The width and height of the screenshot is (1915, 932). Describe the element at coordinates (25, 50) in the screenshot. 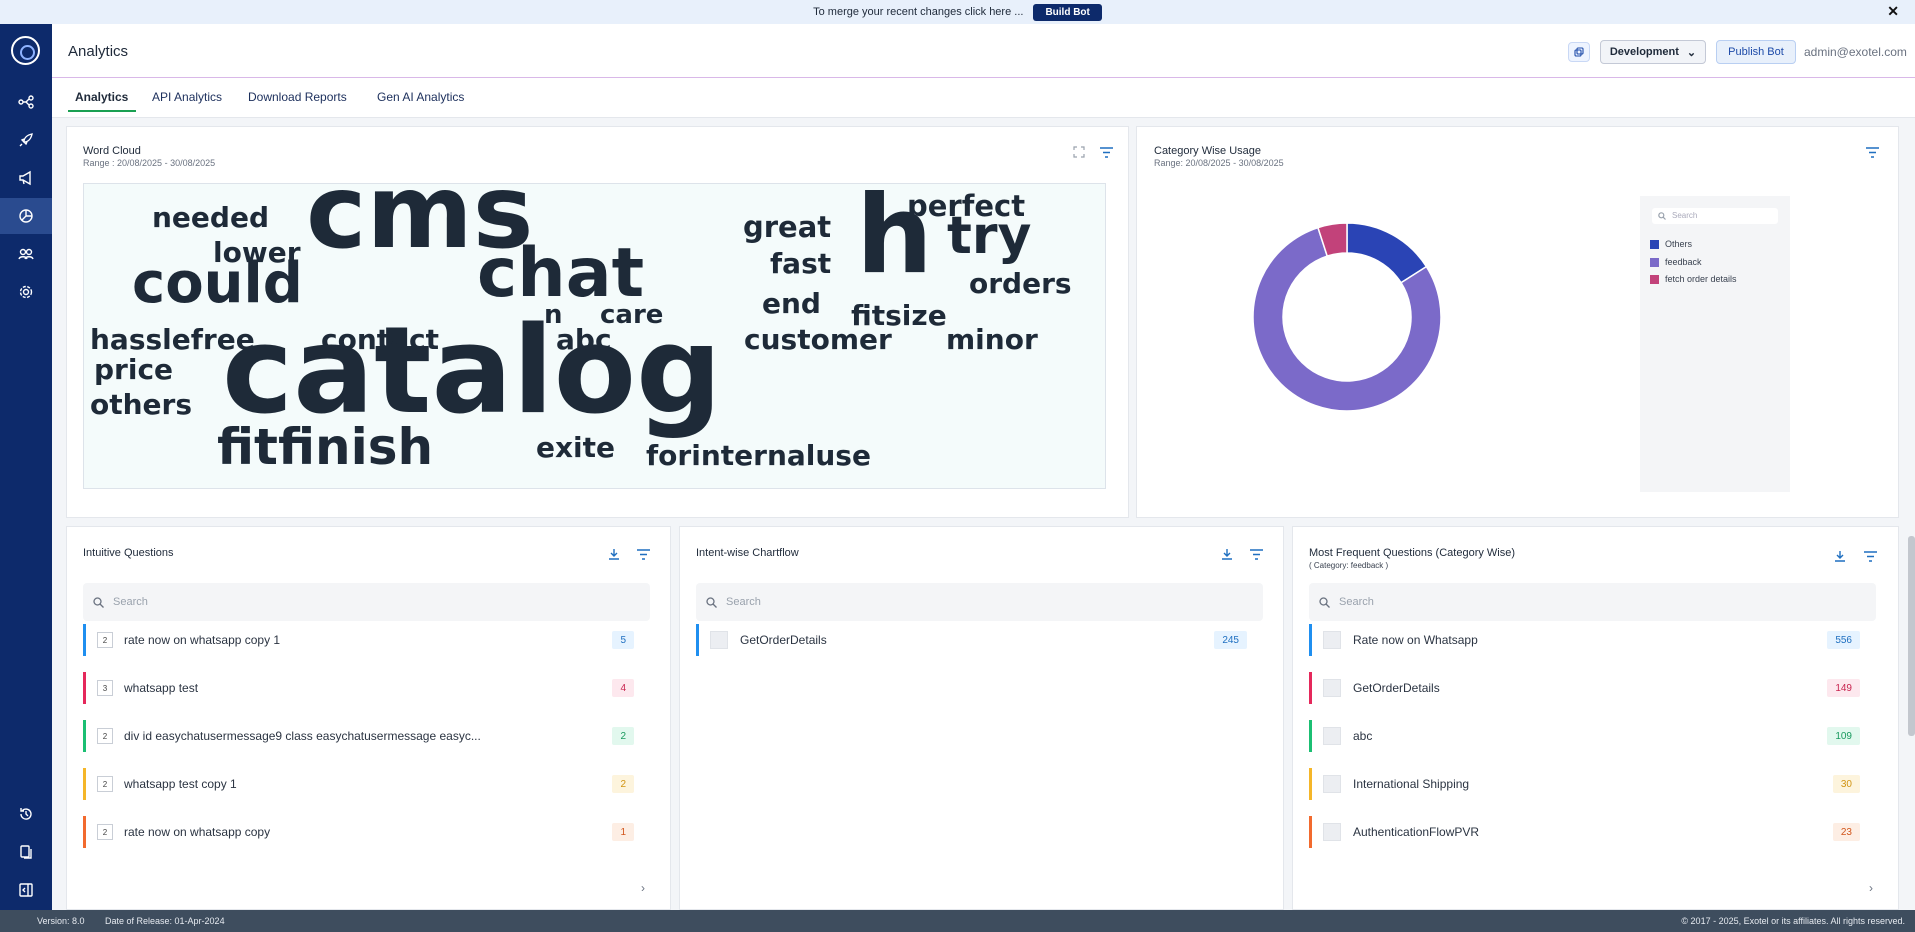

I see `logo-icon` at that location.